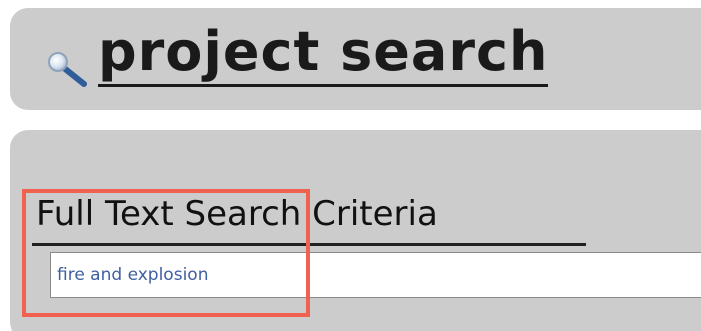 The image size is (701, 331). Describe the element at coordinates (237, 214) in the screenshot. I see `section-title: Full Text Search Criteria` at that location.